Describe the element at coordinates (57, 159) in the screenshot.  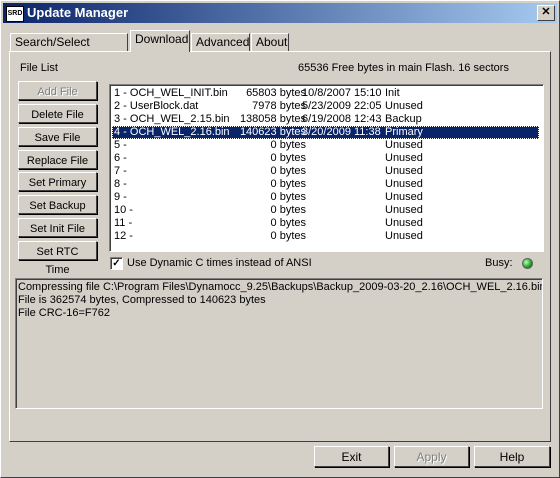
I see `replace-file-button: Replace File` at that location.